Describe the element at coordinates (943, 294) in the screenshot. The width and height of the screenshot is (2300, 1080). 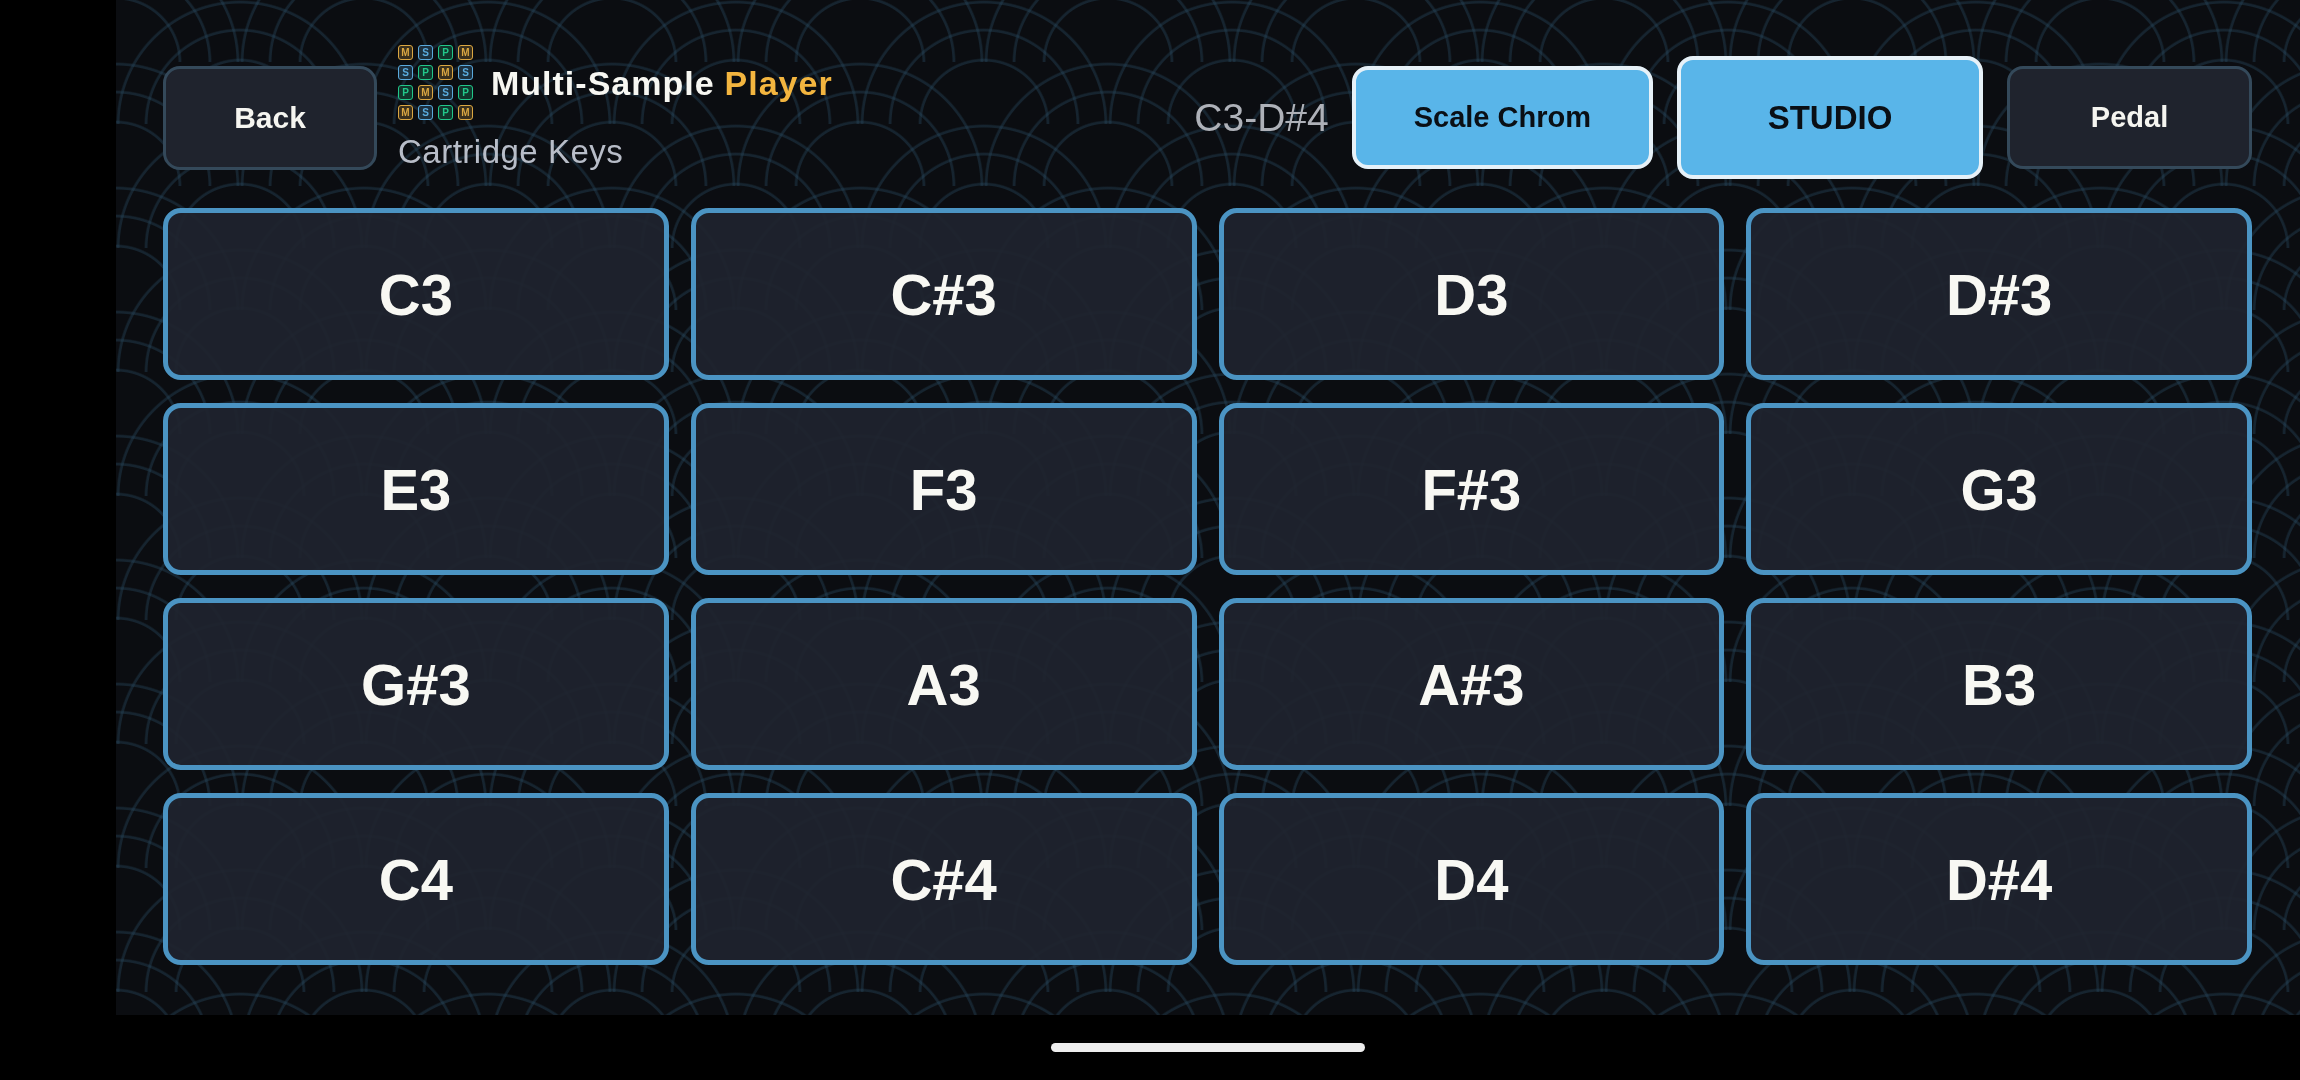
I see `note-pad: C#3` at that location.